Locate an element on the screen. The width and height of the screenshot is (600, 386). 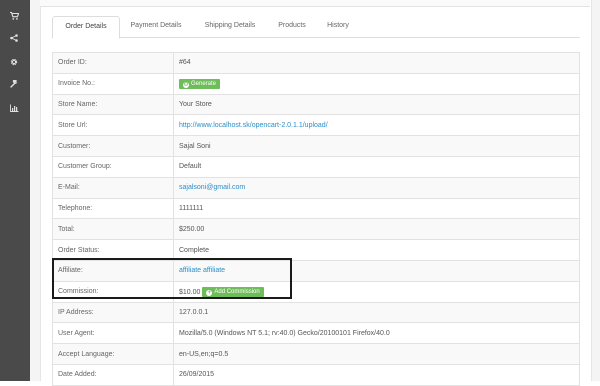
bar-chart-icon is located at coordinates (14, 108).